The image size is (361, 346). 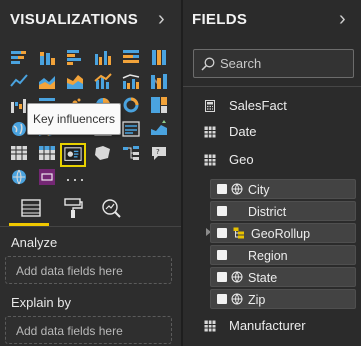 I want to click on area-chart-icon, so click(x=47, y=81).